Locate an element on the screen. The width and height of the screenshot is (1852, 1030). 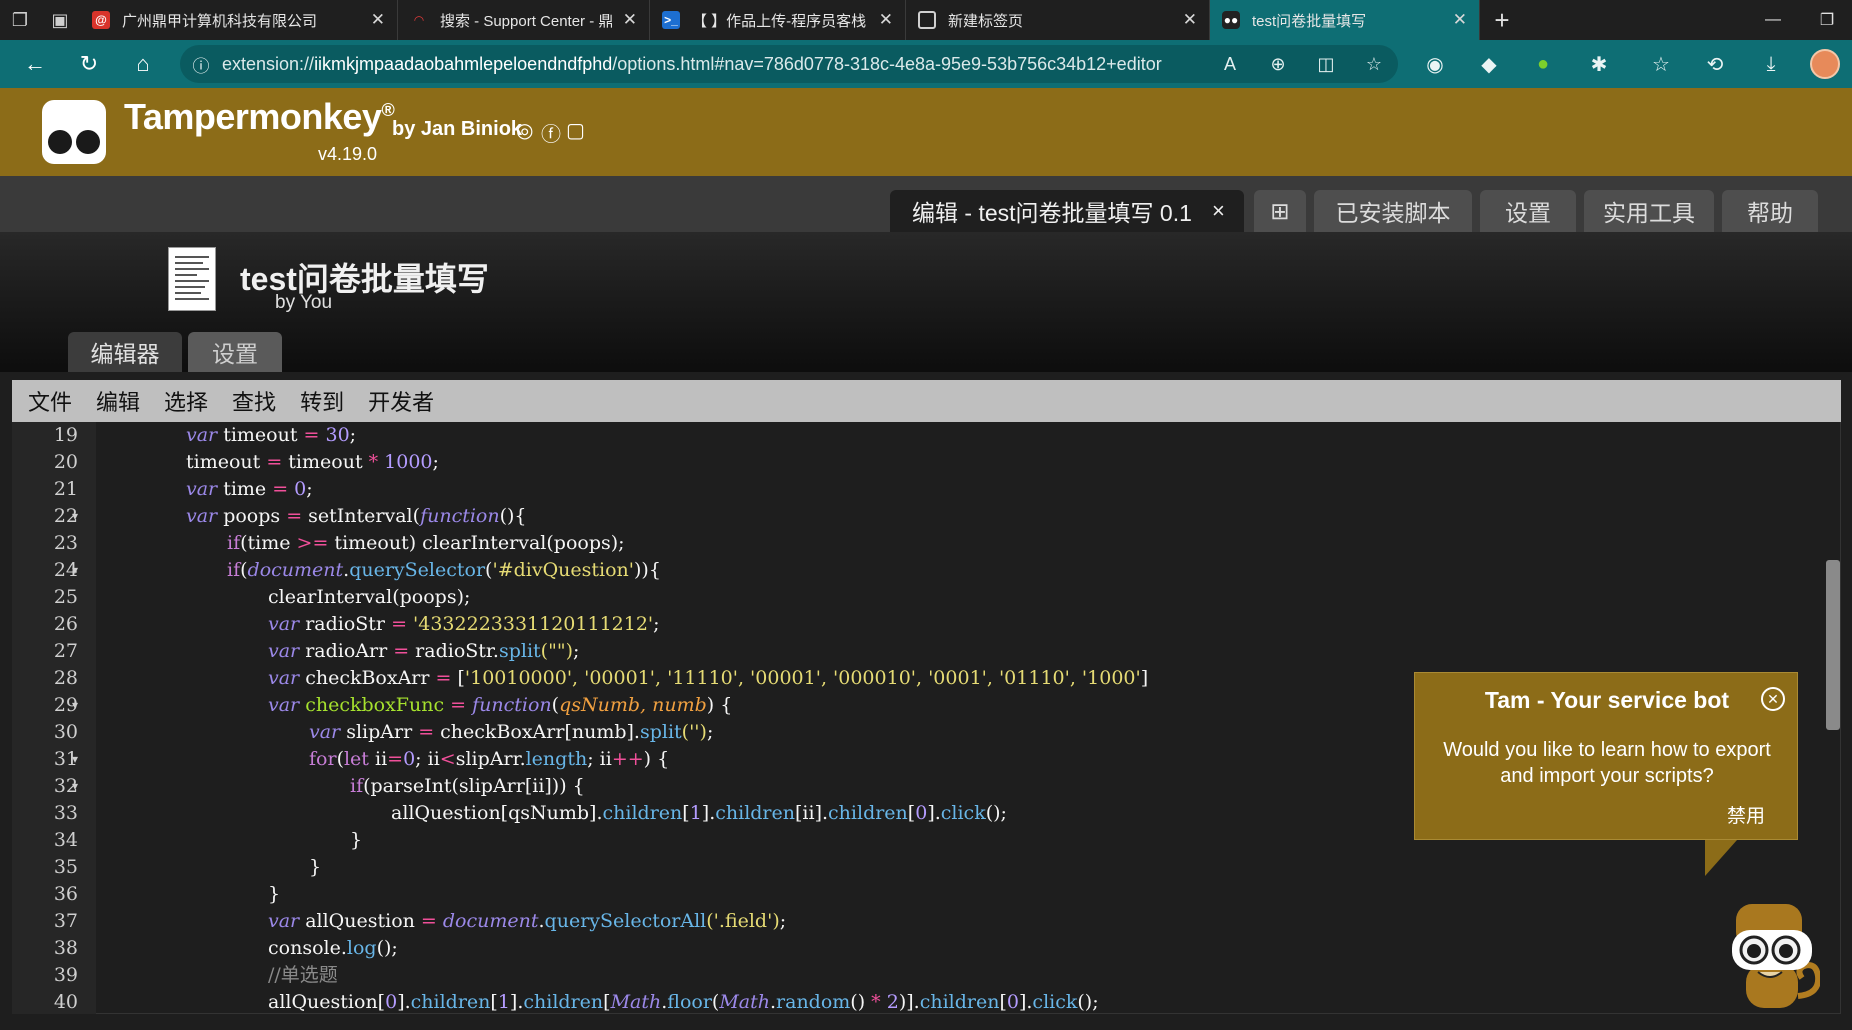
code-line: var timeout = 30; is located at coordinates (271, 435).